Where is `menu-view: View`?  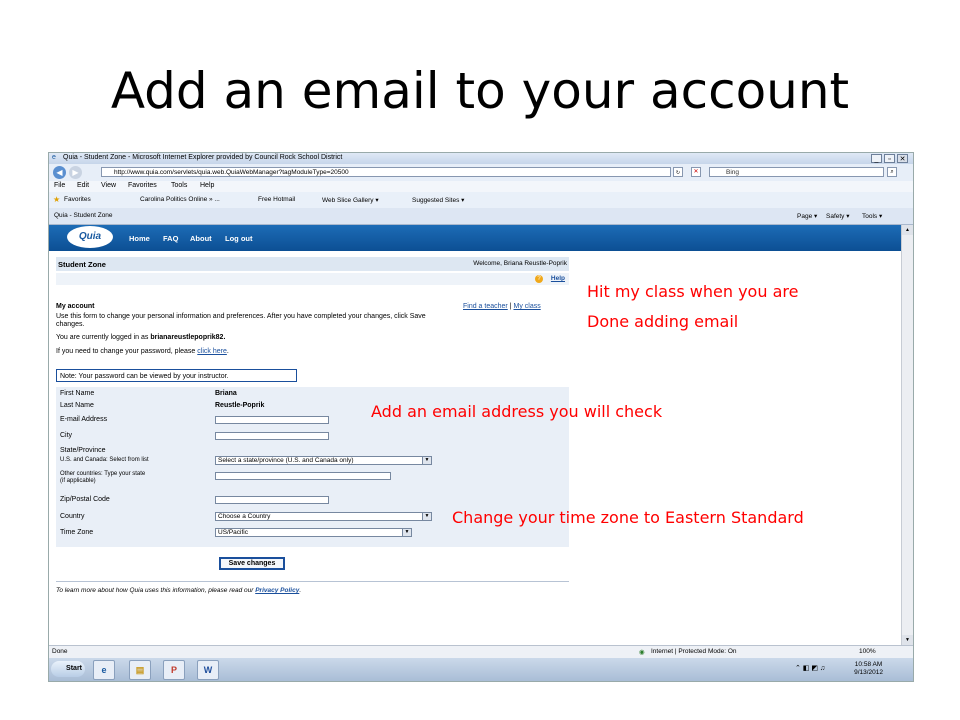 menu-view: View is located at coordinates (108, 185).